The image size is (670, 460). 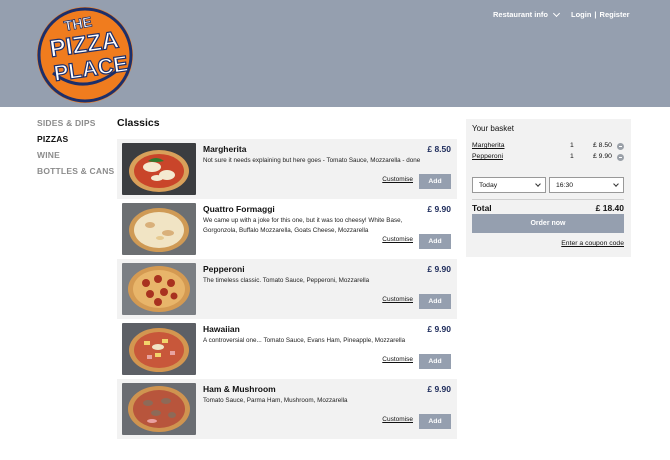 What do you see at coordinates (239, 389) in the screenshot?
I see `product-name: Ham & Mushroom` at bounding box center [239, 389].